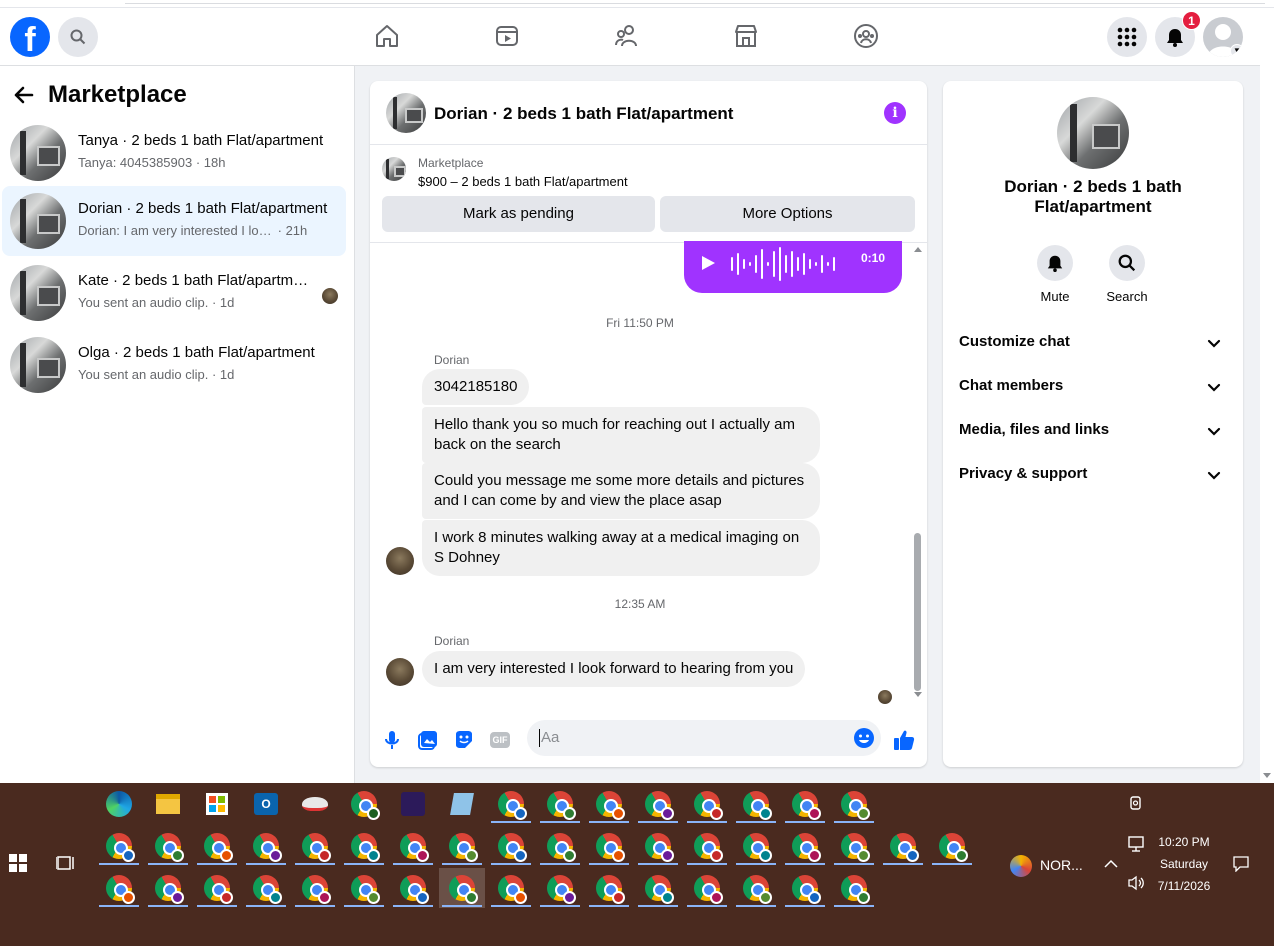 Image resolution: width=1274 pixels, height=946 pixels. I want to click on menu-button, so click(1127, 37).